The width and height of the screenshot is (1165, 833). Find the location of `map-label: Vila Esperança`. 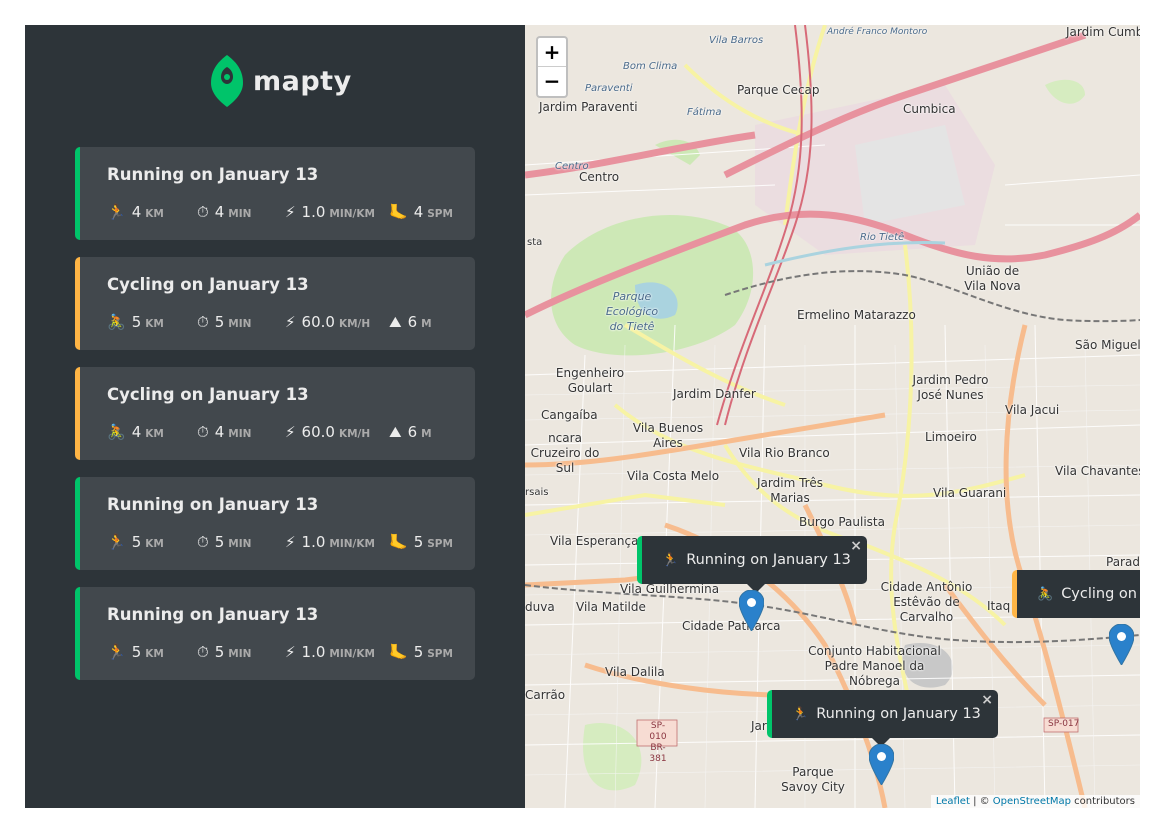

map-label: Vila Esperança is located at coordinates (594, 541).